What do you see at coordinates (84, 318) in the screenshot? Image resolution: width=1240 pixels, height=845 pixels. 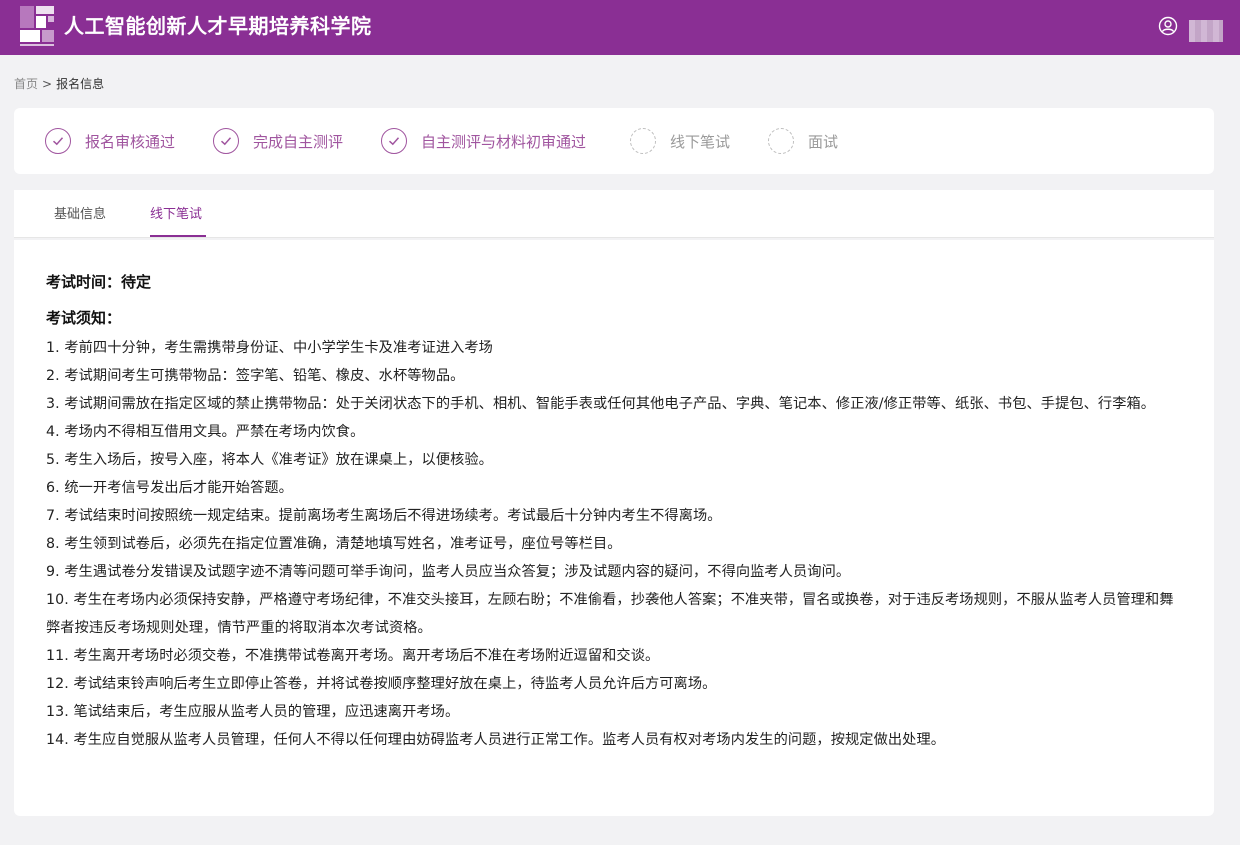 I see `notice-title: 考试须知：` at bounding box center [84, 318].